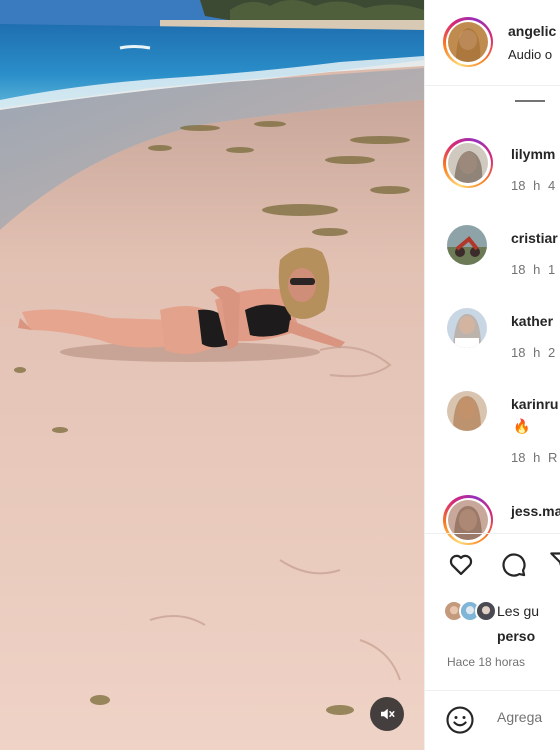  Describe the element at coordinates (513, 564) in the screenshot. I see `comment-icon` at that location.